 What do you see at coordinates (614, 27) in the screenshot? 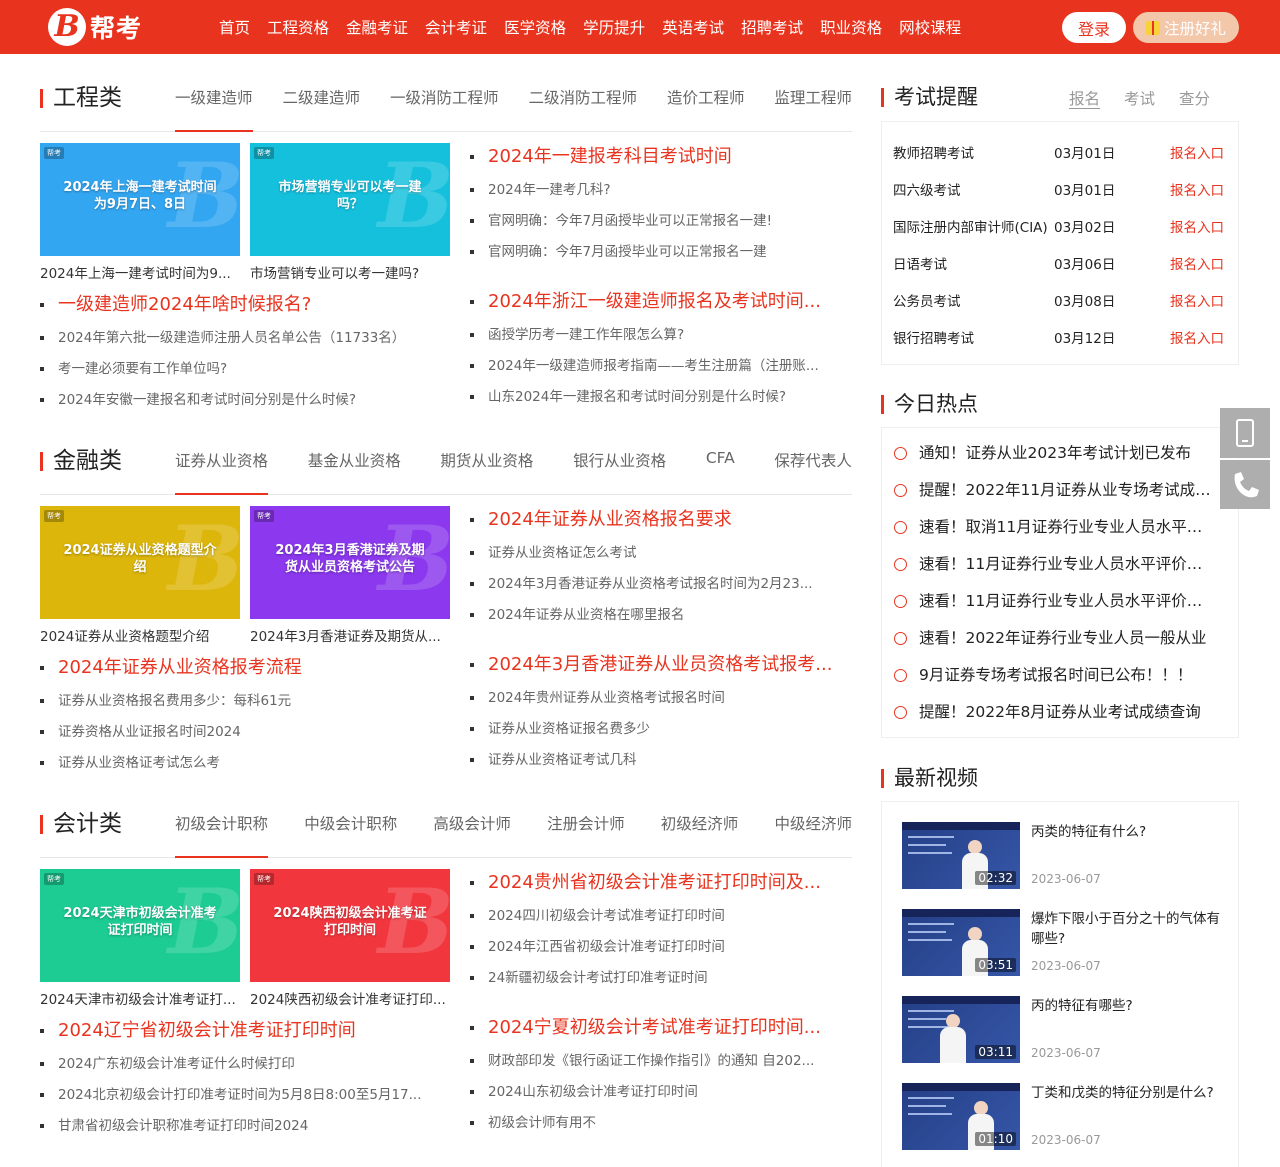
I see `nav-degree: 学历提升` at bounding box center [614, 27].